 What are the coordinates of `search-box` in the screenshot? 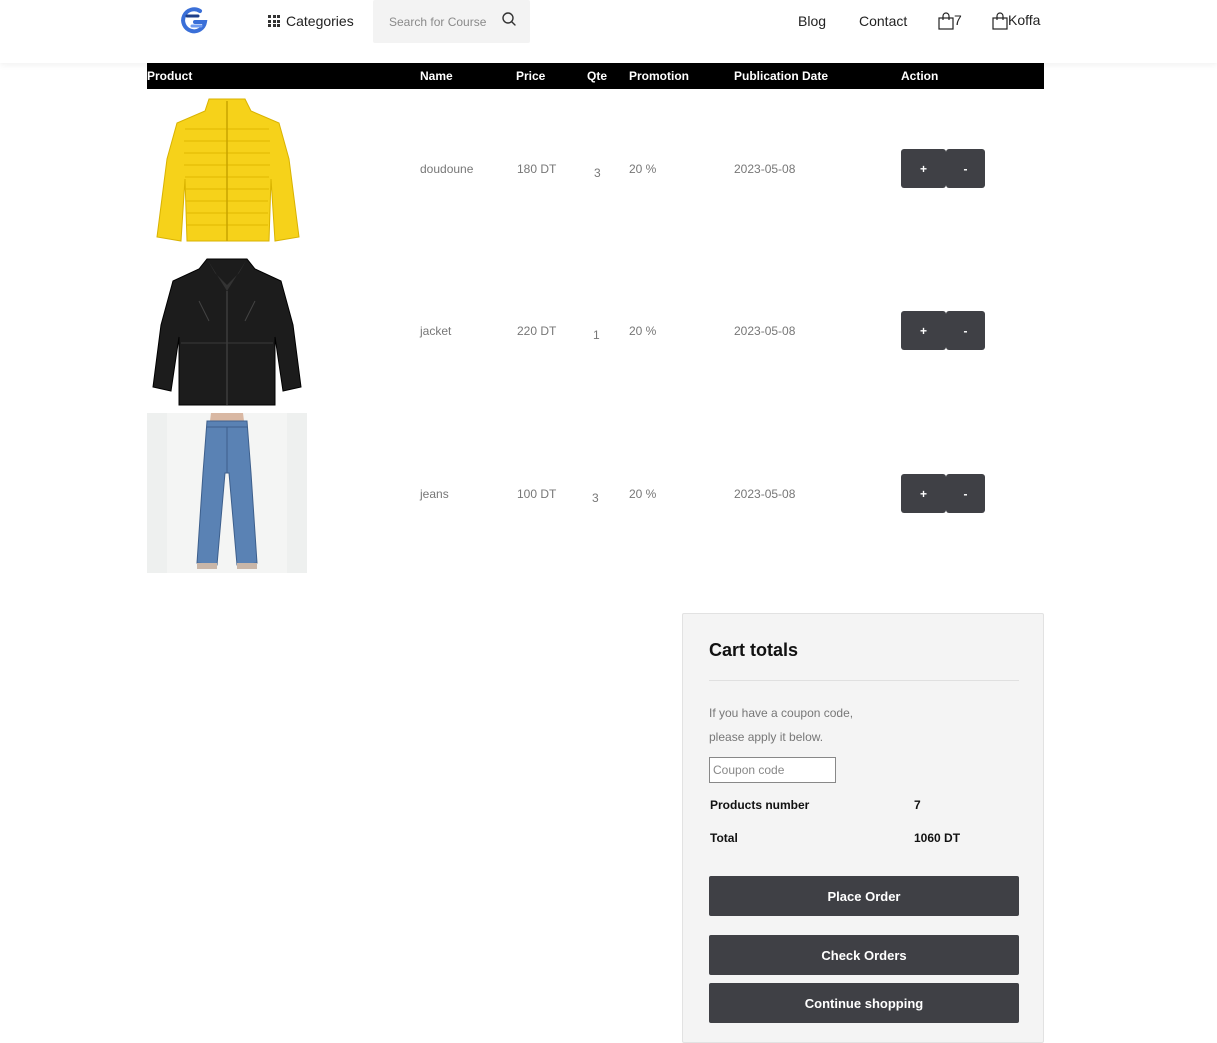 It's located at (451, 21).